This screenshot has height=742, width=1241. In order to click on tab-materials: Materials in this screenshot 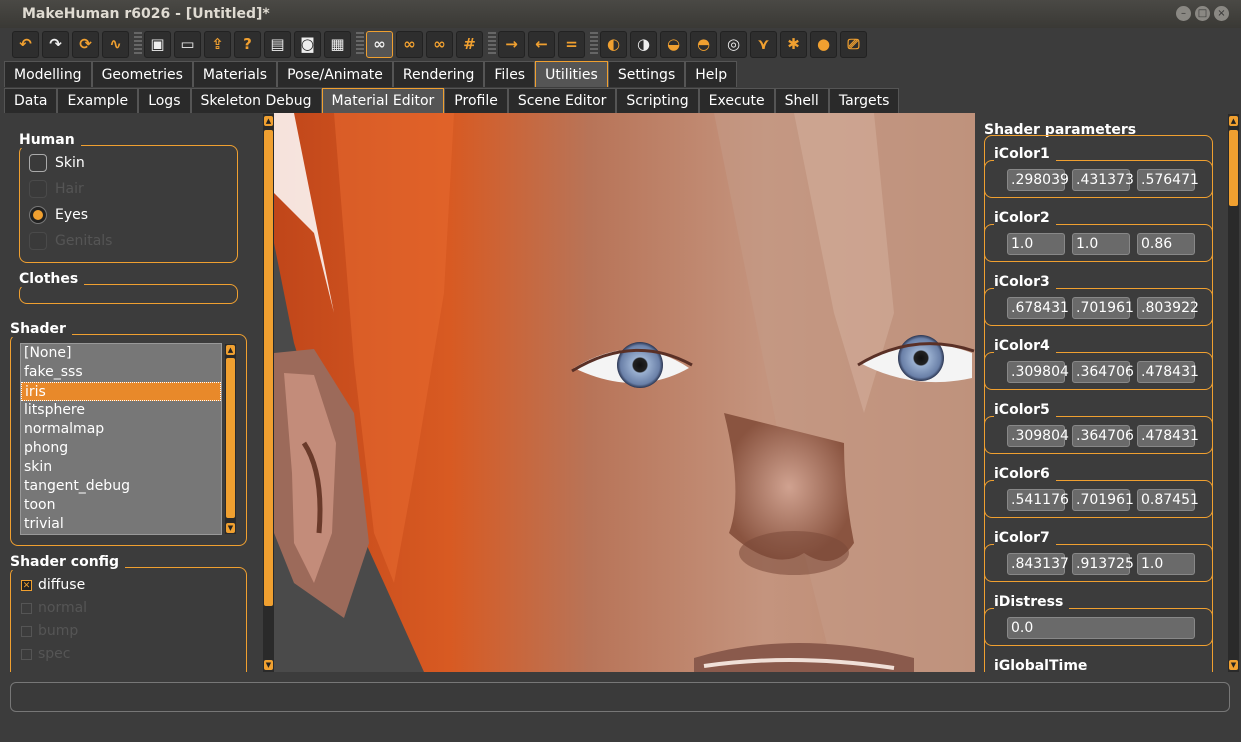, I will do `click(235, 74)`.